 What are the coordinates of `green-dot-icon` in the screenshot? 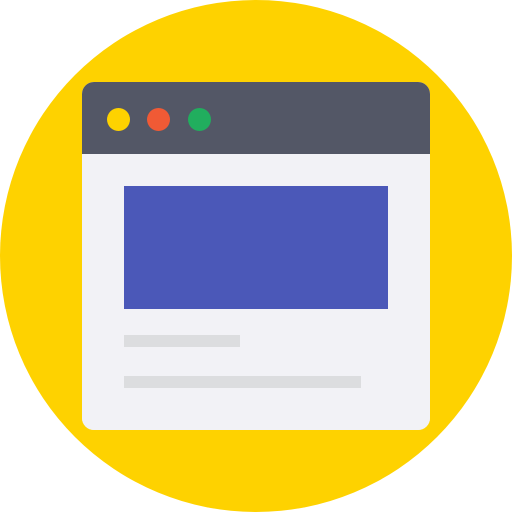 It's located at (199, 119).